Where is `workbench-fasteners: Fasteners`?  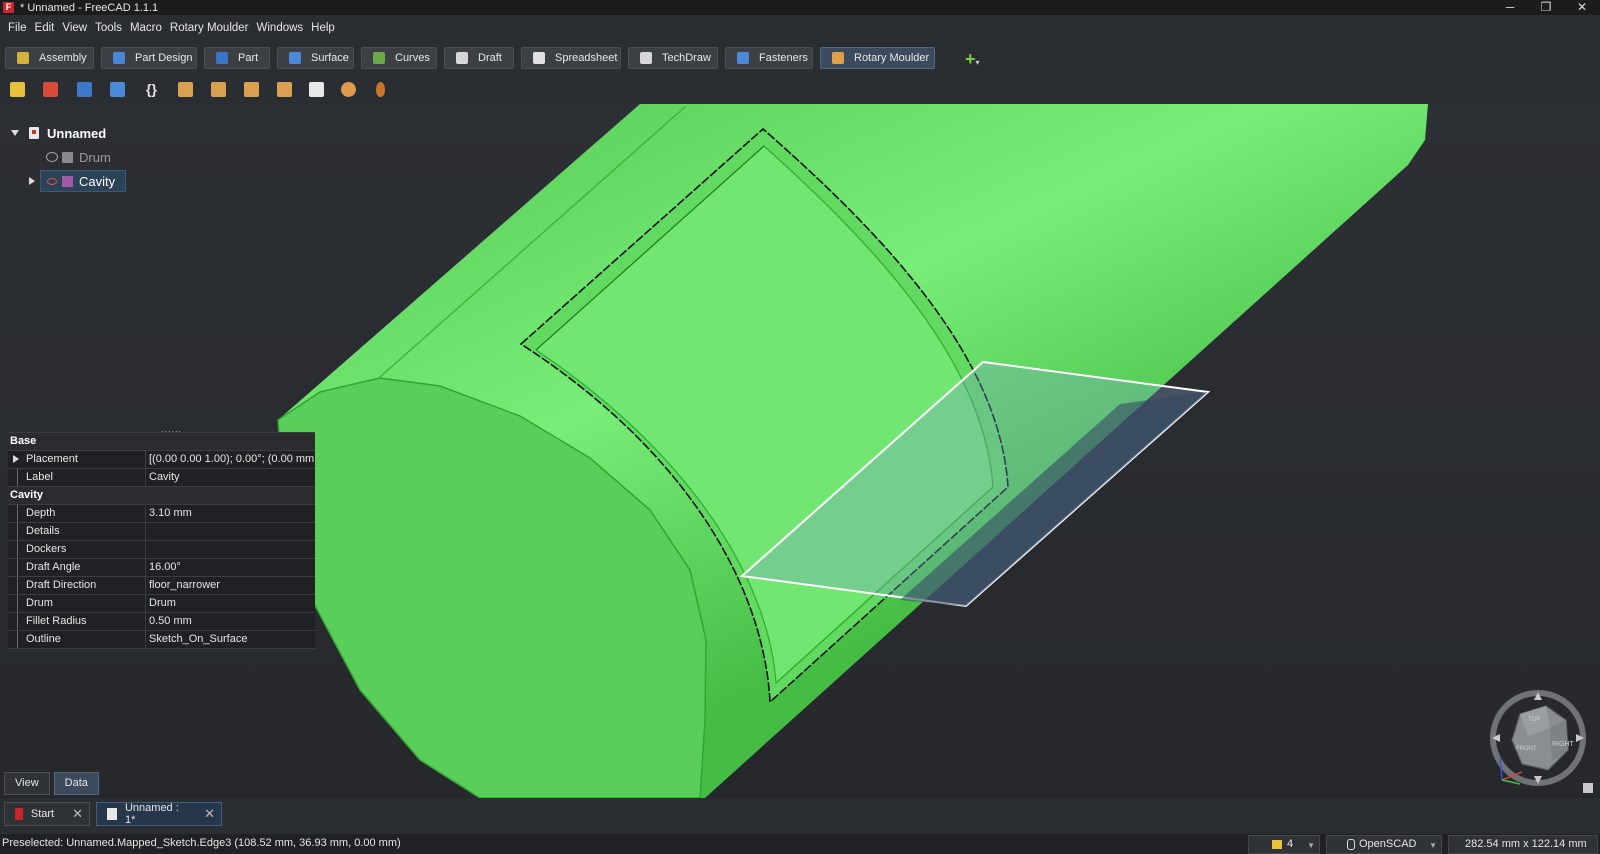
workbench-fasteners: Fasteners is located at coordinates (769, 58).